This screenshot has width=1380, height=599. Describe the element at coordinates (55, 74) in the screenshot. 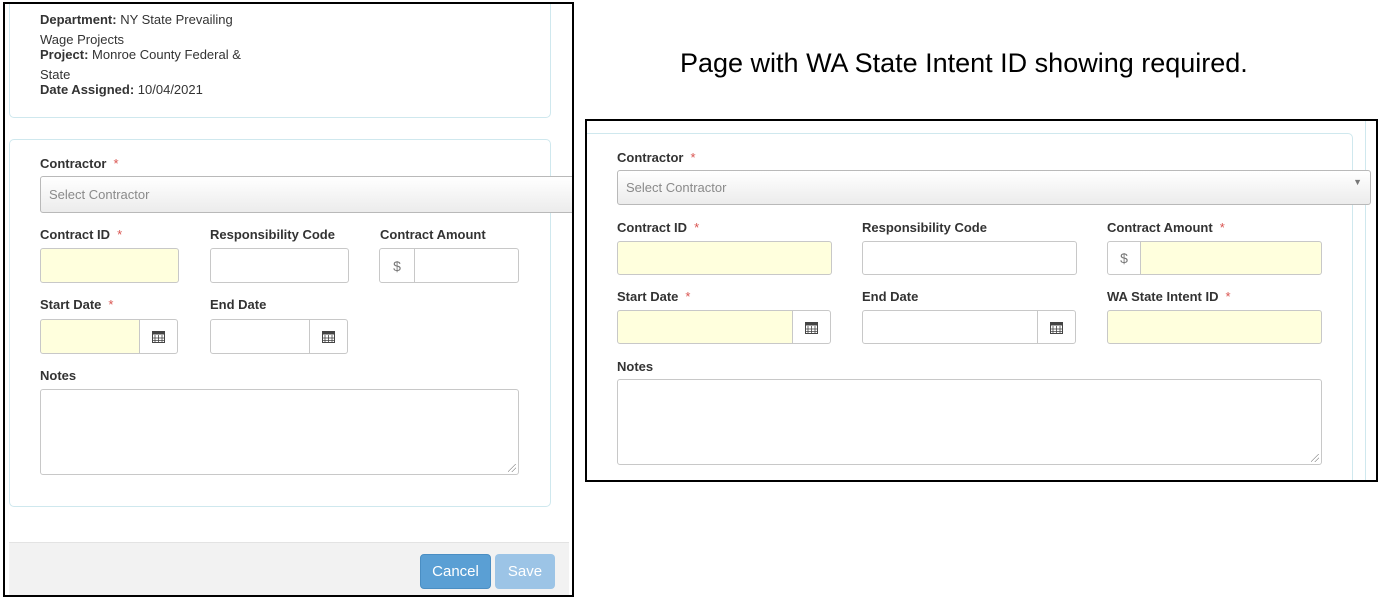

I see `project-line-2: State` at that location.